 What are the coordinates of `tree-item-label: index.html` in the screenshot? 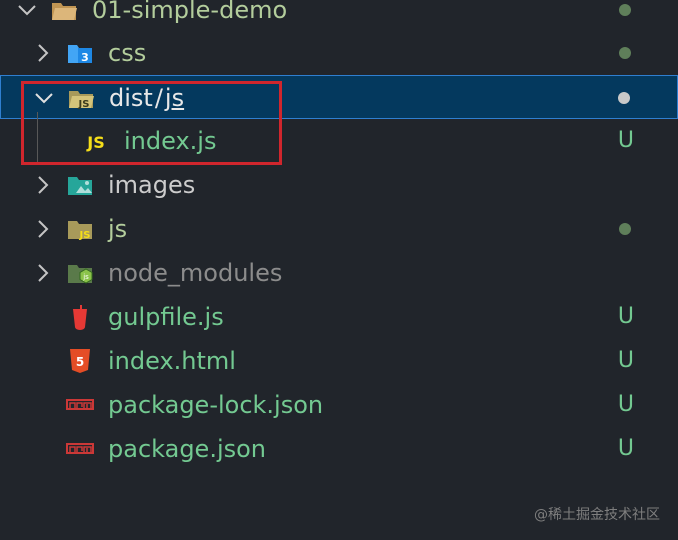 It's located at (172, 361).